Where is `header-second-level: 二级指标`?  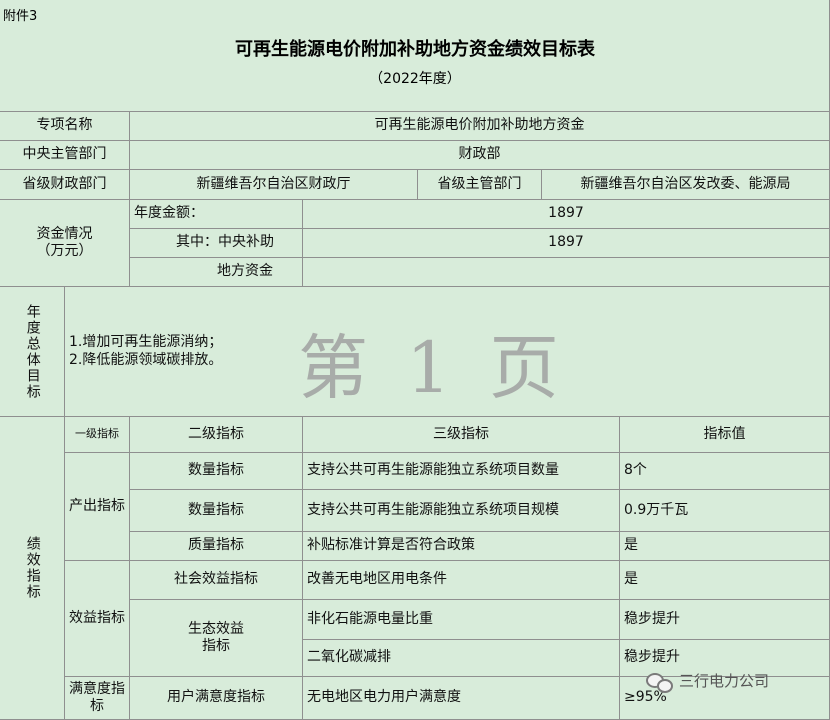
header-second-level: 二级指标 is located at coordinates (216, 435).